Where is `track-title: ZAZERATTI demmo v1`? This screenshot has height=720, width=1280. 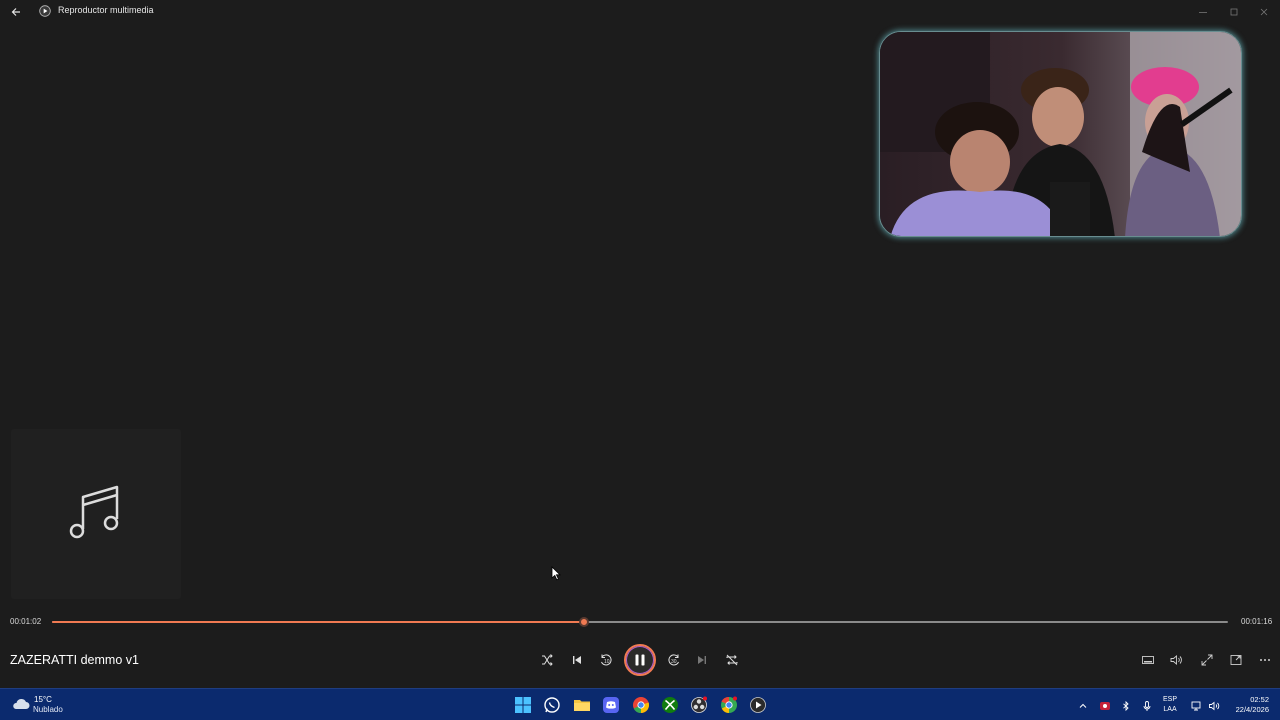 track-title: ZAZERATTI demmo v1 is located at coordinates (74, 660).